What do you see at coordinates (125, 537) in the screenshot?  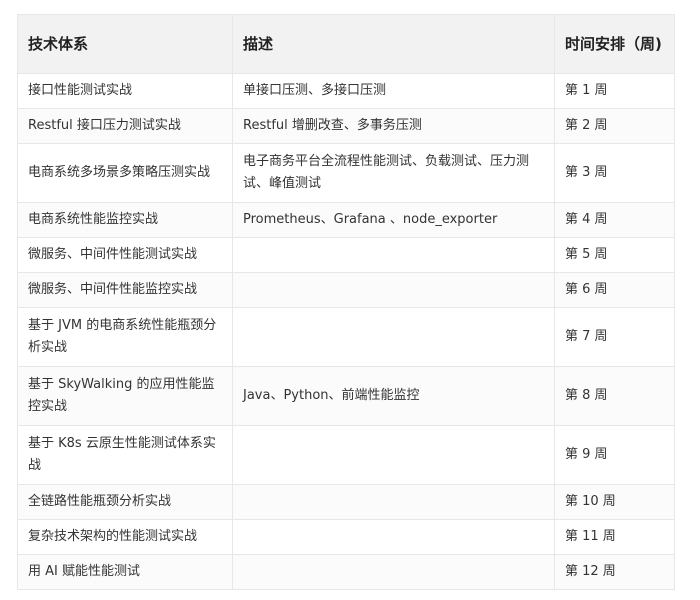 I see `cell-tech-system: 复杂技术架构的性能测试实战` at bounding box center [125, 537].